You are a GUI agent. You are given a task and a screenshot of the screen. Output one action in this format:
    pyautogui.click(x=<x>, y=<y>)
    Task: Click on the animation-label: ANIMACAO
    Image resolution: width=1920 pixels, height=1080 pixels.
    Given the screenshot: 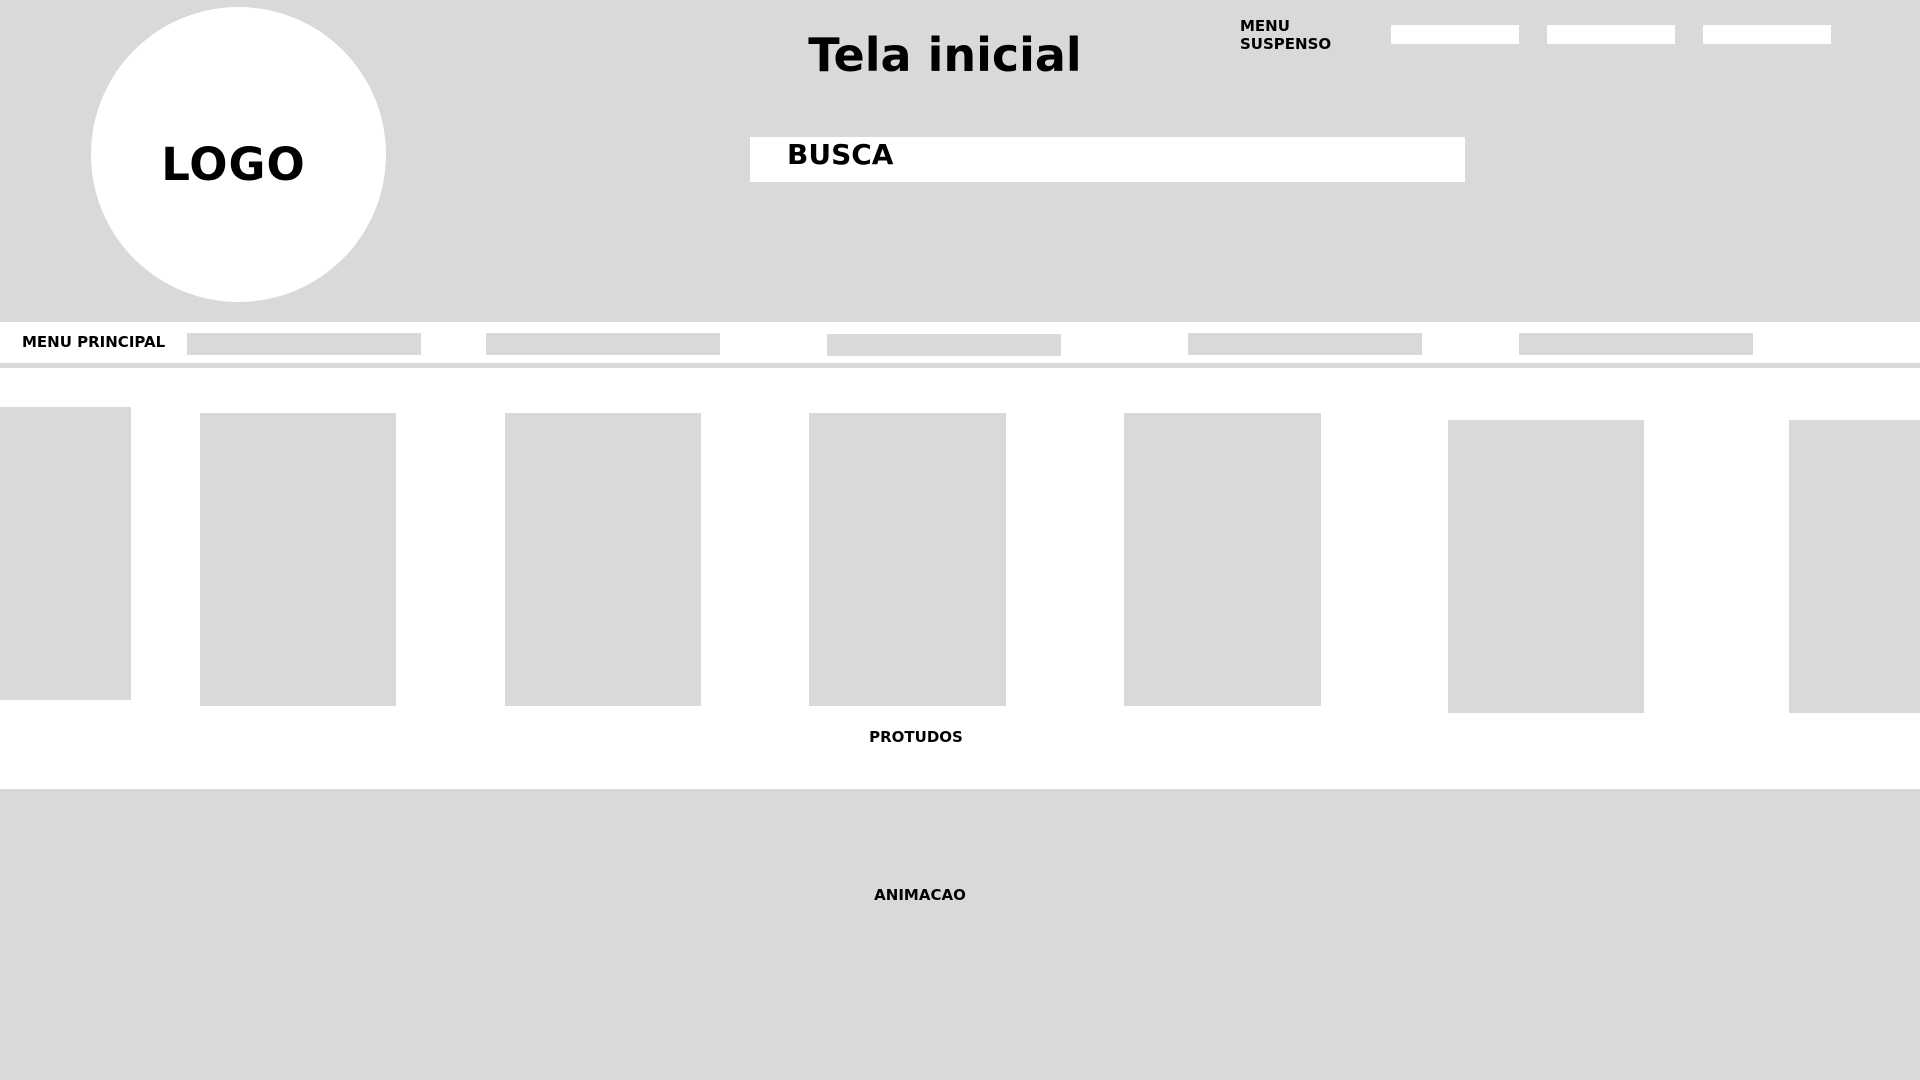 What is the action you would take?
    pyautogui.click(x=920, y=895)
    